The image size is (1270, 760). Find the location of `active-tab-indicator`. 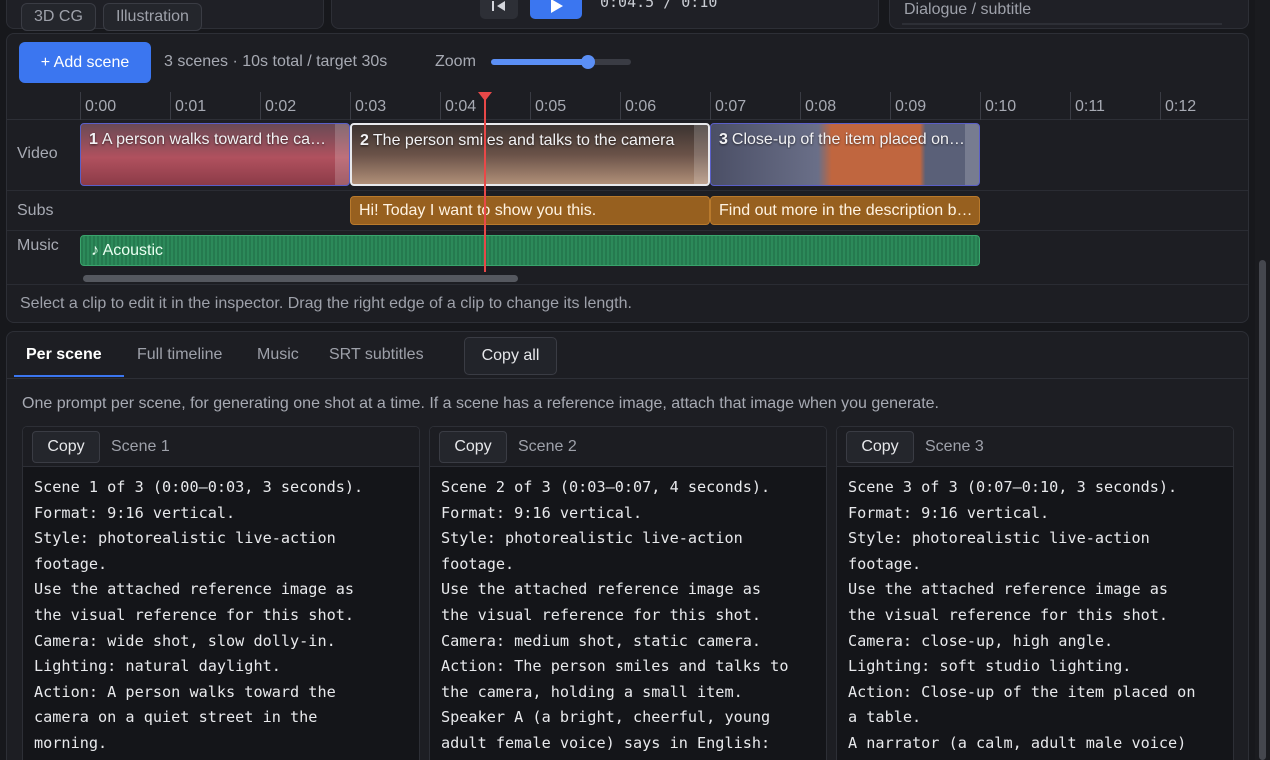

active-tab-indicator is located at coordinates (69, 376).